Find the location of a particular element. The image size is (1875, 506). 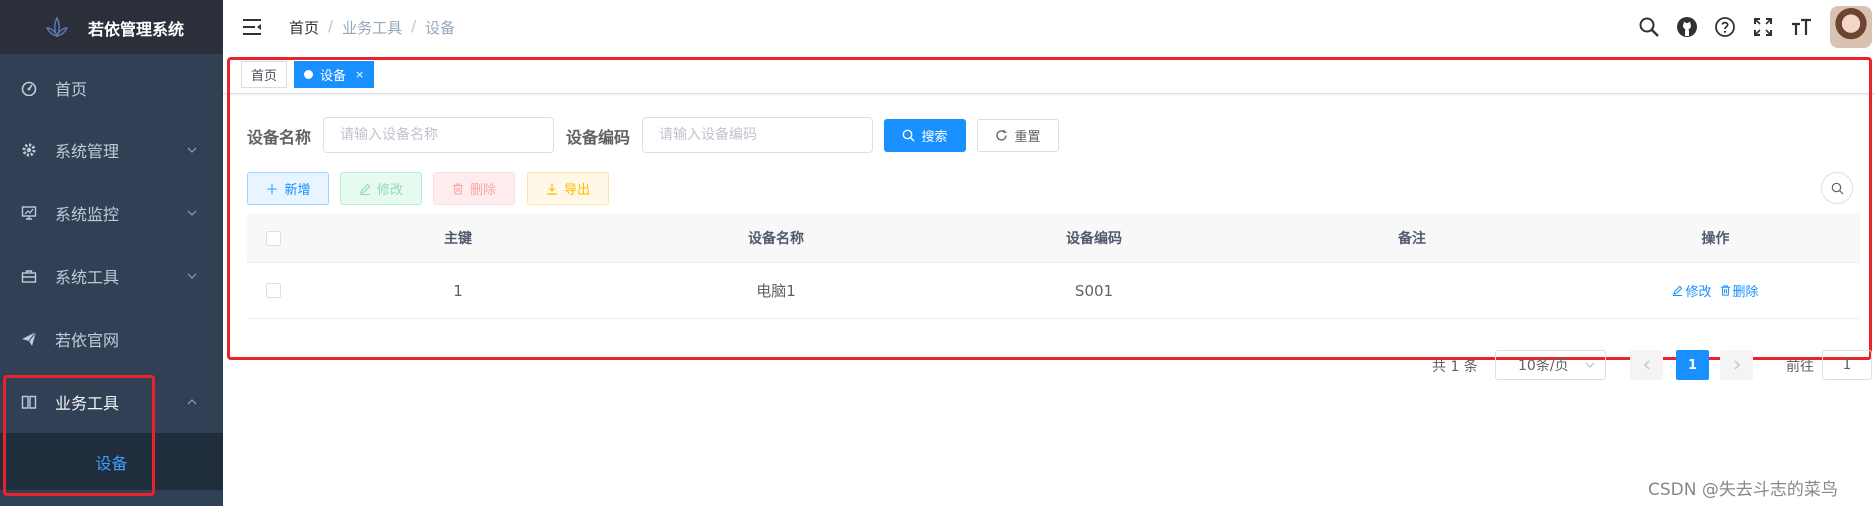

breadcrumb-business-tools: 业务工具 is located at coordinates (372, 28).